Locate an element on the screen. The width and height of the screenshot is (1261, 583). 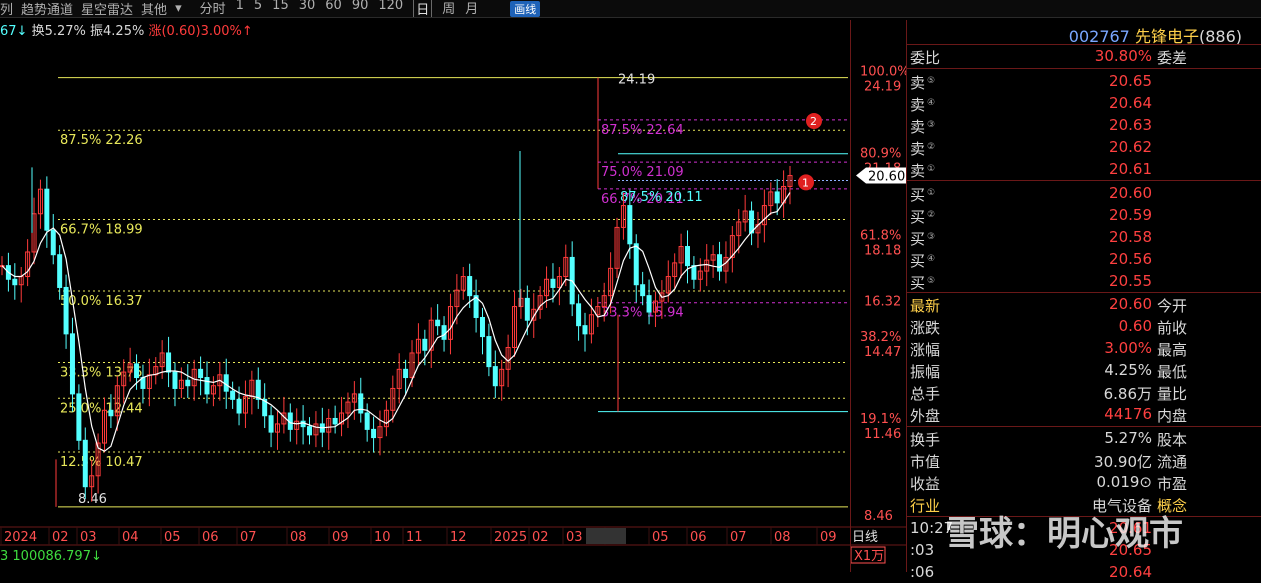
level-index: ① is located at coordinates (931, 169).